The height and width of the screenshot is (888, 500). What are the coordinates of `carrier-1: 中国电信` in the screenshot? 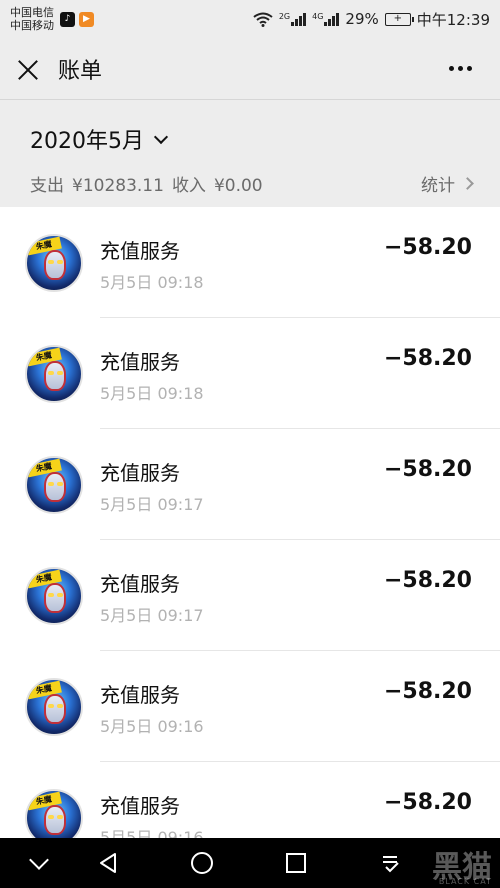 It's located at (32, 12).